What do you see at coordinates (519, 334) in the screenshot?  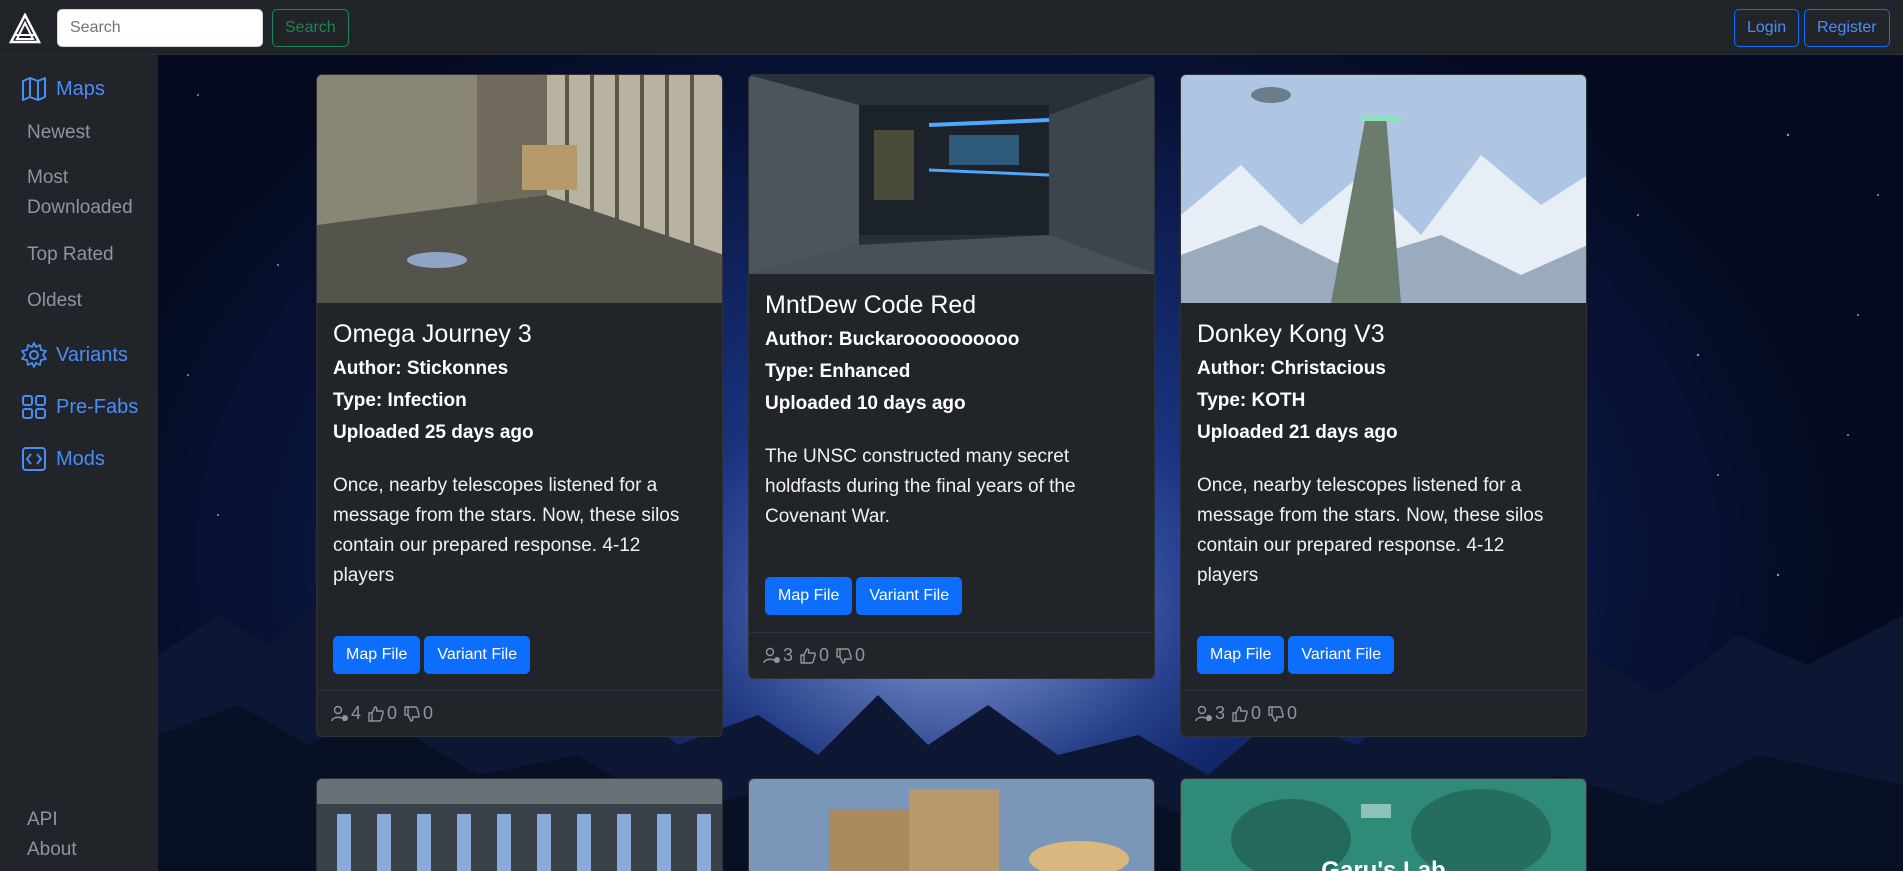 I see `card-title: Omega Journey 3` at bounding box center [519, 334].